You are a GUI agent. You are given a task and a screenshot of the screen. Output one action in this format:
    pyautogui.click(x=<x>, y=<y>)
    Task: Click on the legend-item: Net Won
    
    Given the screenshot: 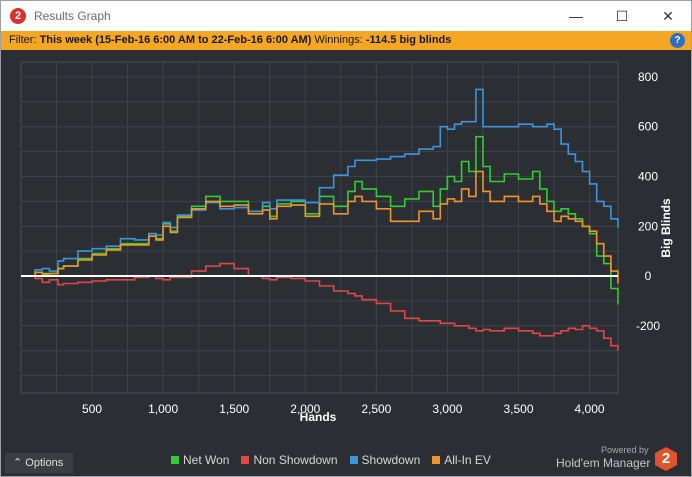 What is the action you would take?
    pyautogui.click(x=200, y=460)
    